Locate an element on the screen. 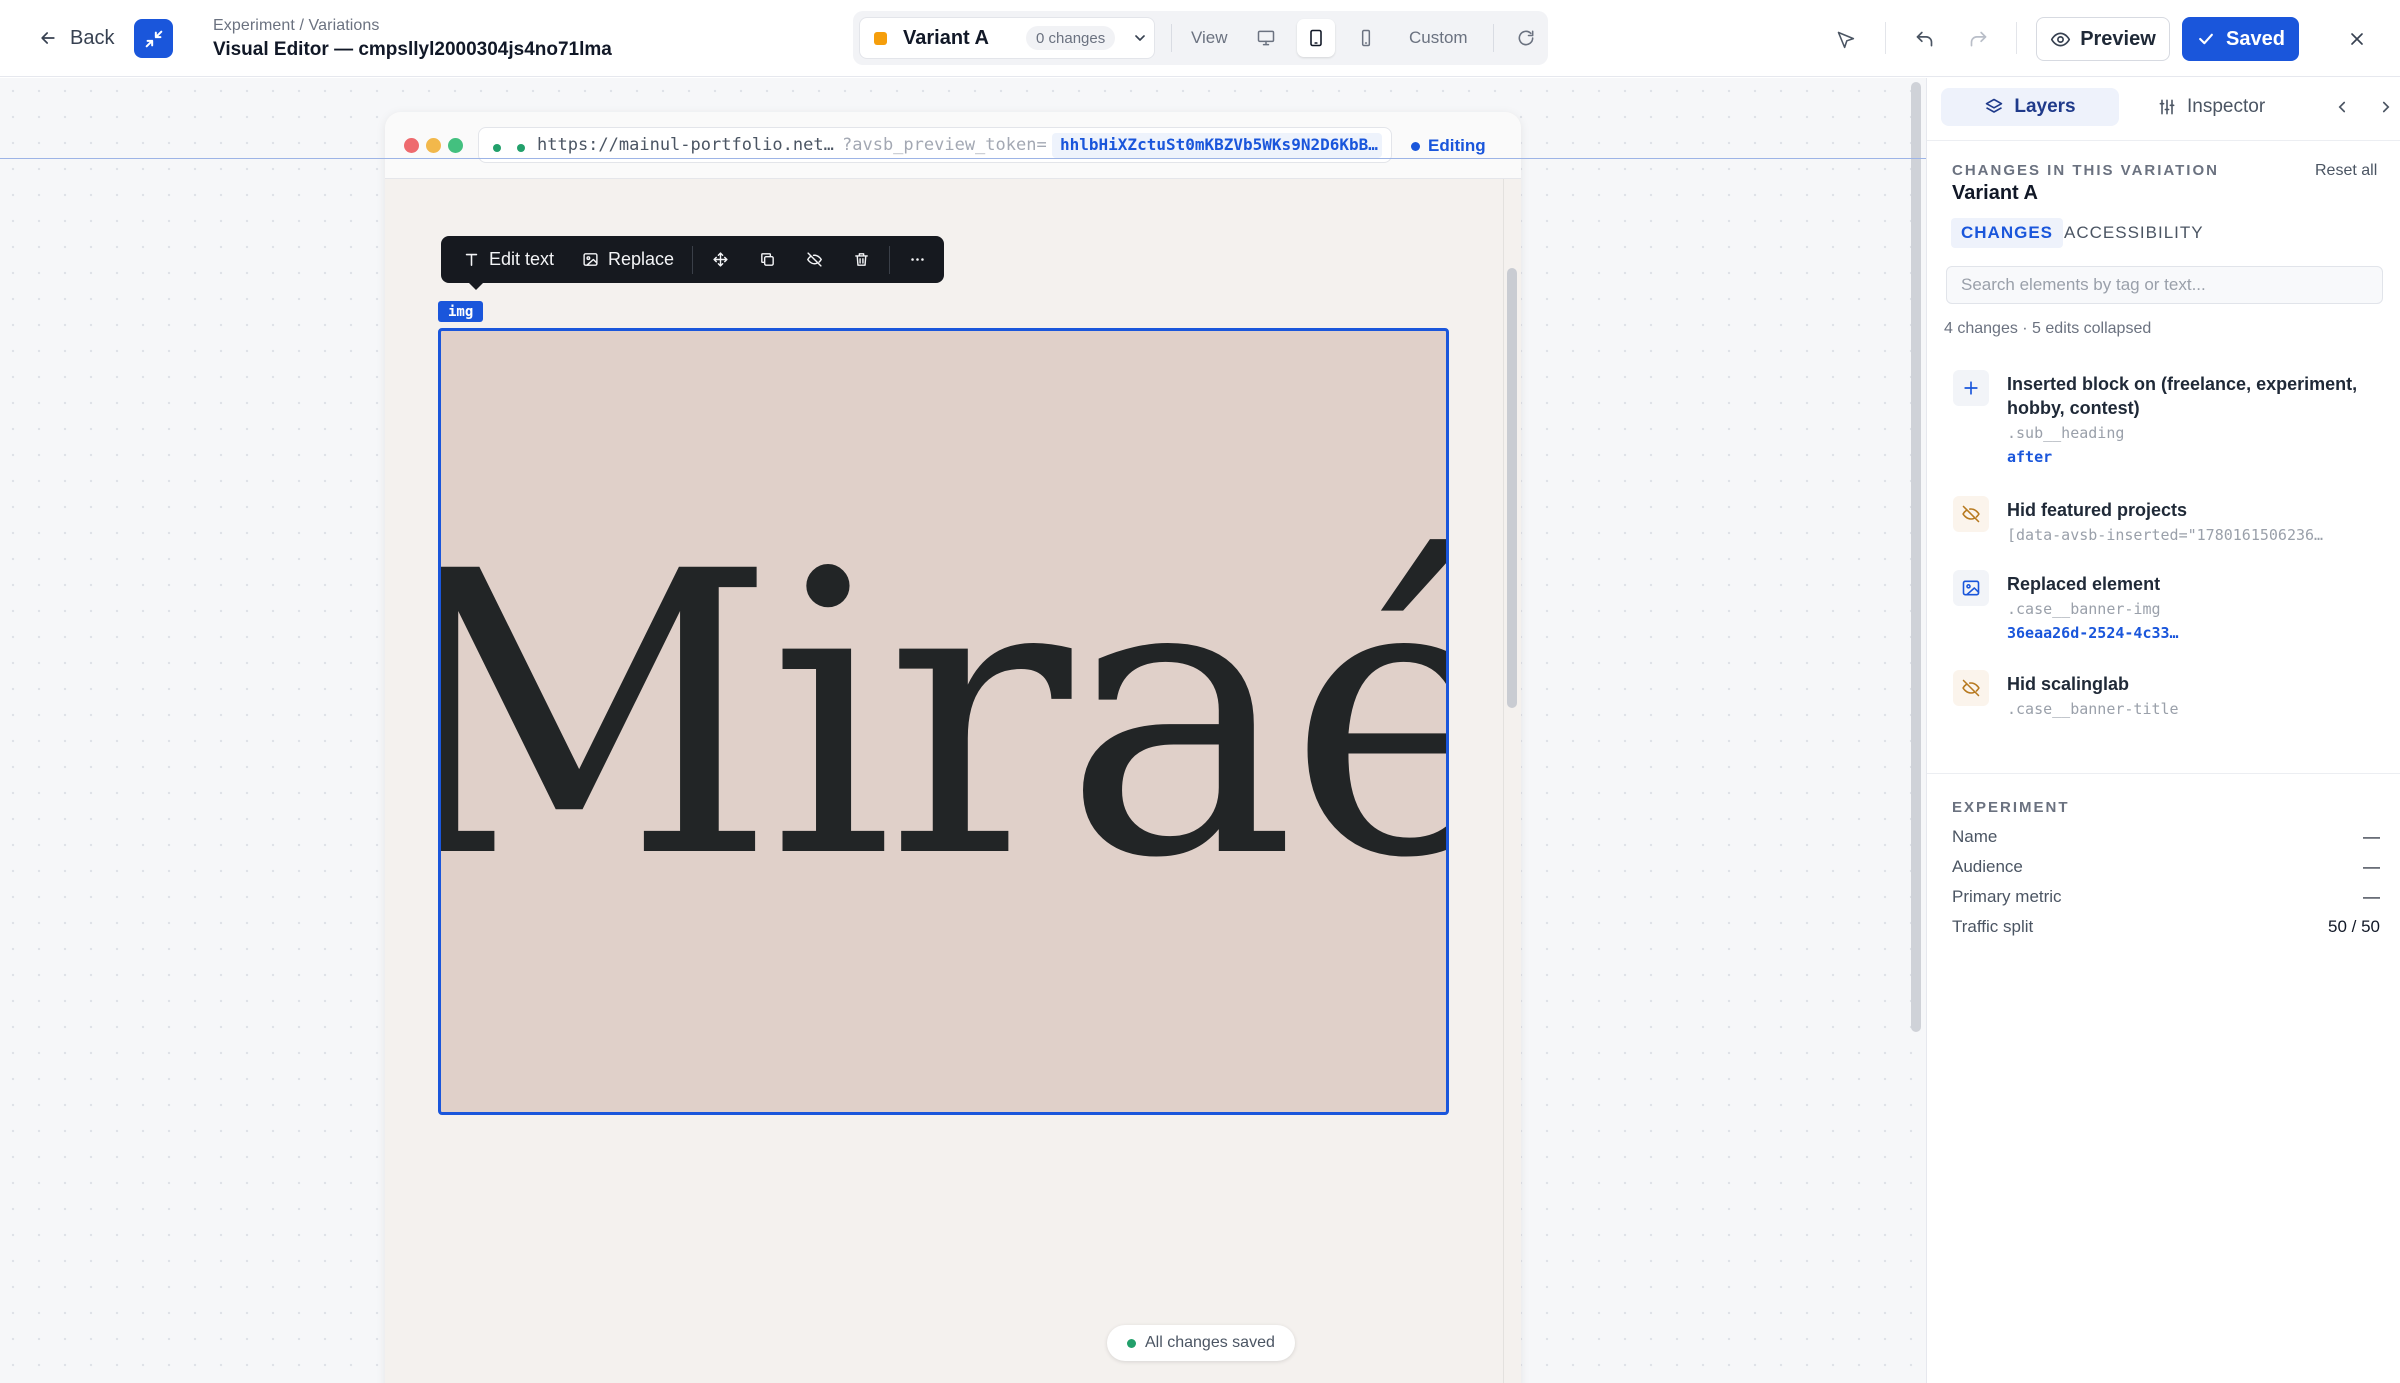 The height and width of the screenshot is (1383, 2400). panel-next-button is located at coordinates (2386, 107).